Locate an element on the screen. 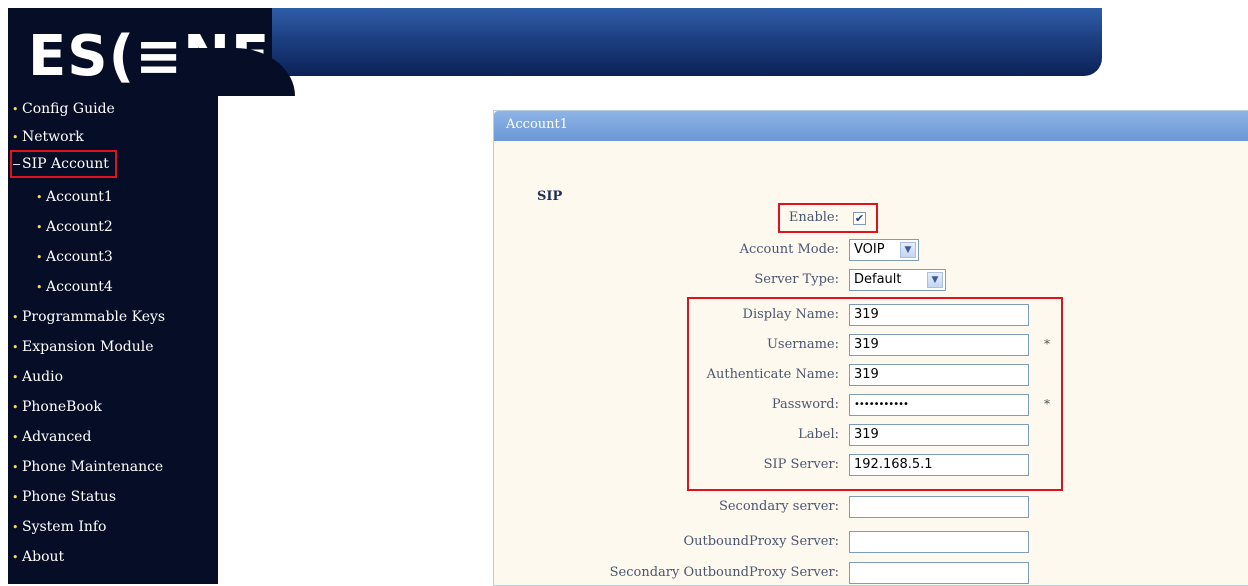 The image size is (1248, 586). label-field-label: Label: is located at coordinates (818, 434).